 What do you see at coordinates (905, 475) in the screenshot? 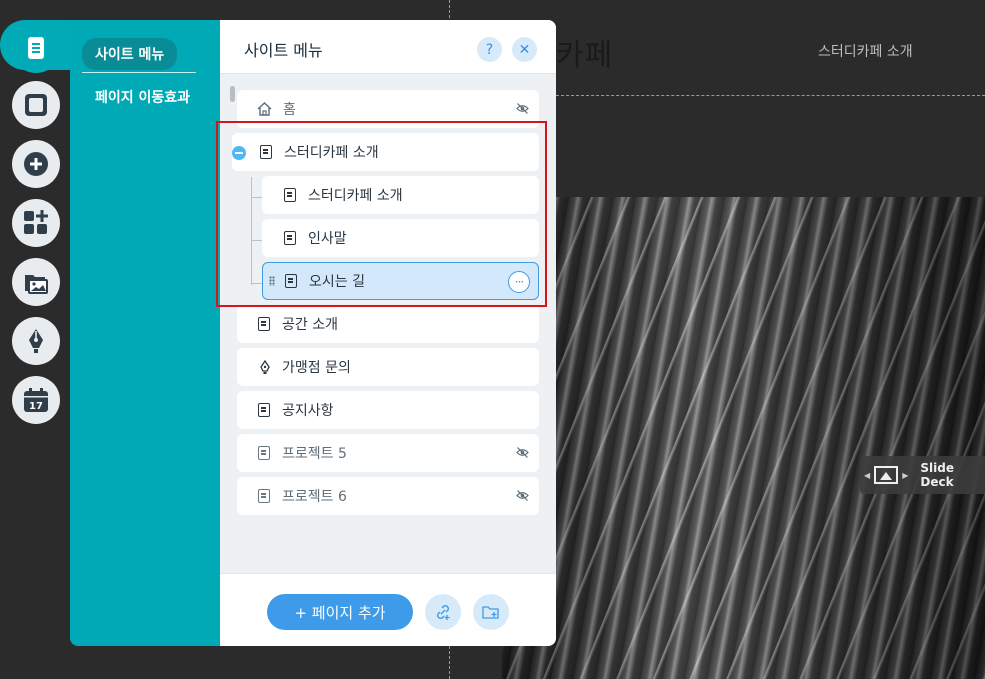
I see `arrow-right-icon: ▶` at bounding box center [905, 475].